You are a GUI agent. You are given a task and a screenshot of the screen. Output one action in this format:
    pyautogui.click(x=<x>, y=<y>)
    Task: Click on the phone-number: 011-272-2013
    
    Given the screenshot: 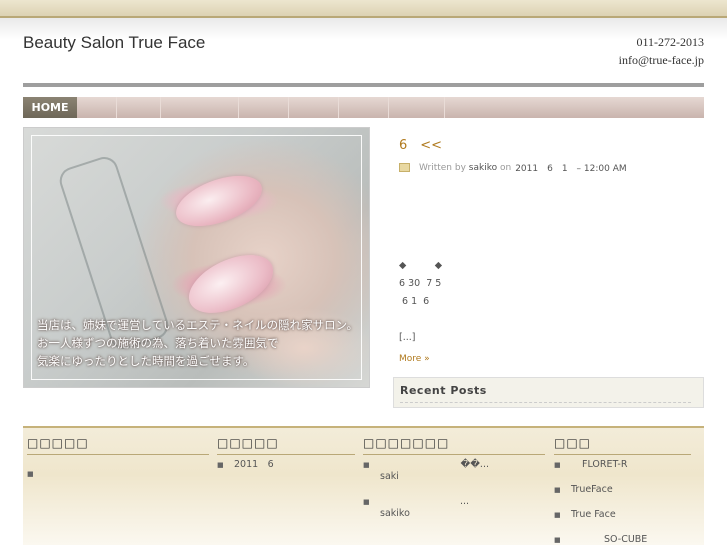 What is the action you would take?
    pyautogui.click(x=670, y=42)
    